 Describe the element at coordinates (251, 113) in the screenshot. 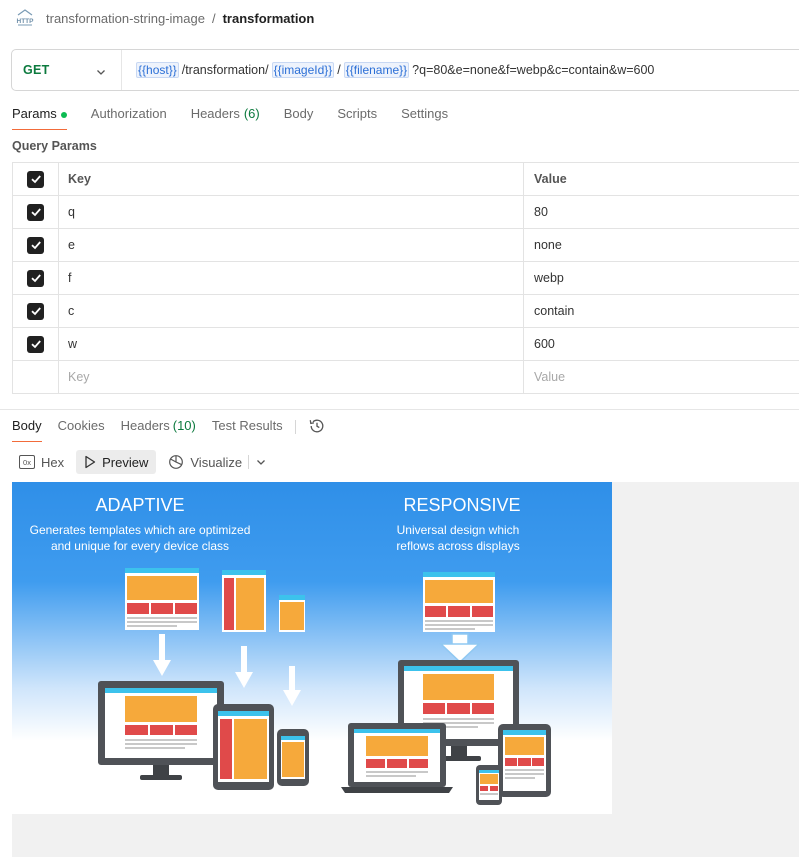

I see `tab-headers-count: (6)` at that location.